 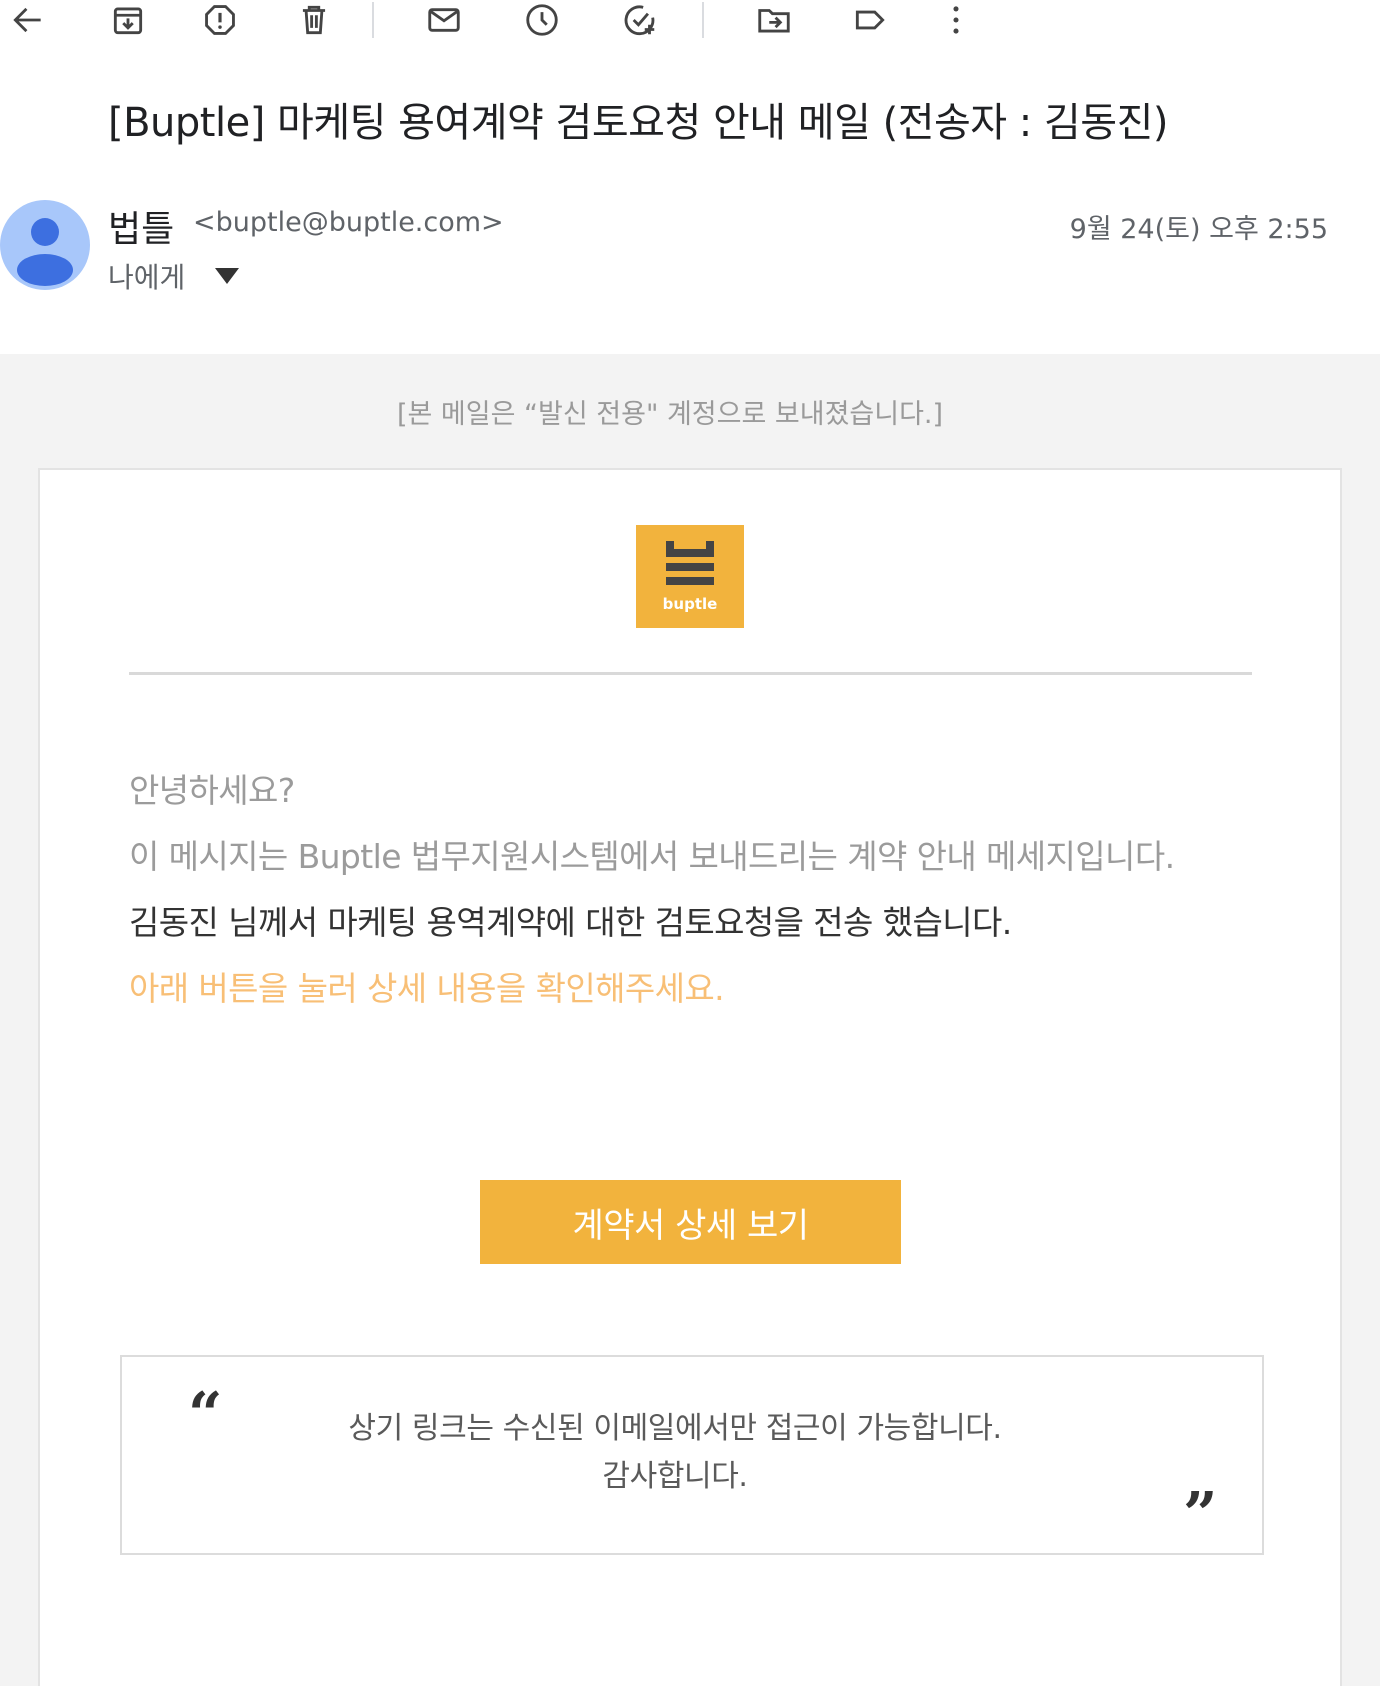 I want to click on quote-text: 상기 링크는 수신된 이메일에서만 접근이 가능합니다. 감사합니다., so click(x=675, y=1453).